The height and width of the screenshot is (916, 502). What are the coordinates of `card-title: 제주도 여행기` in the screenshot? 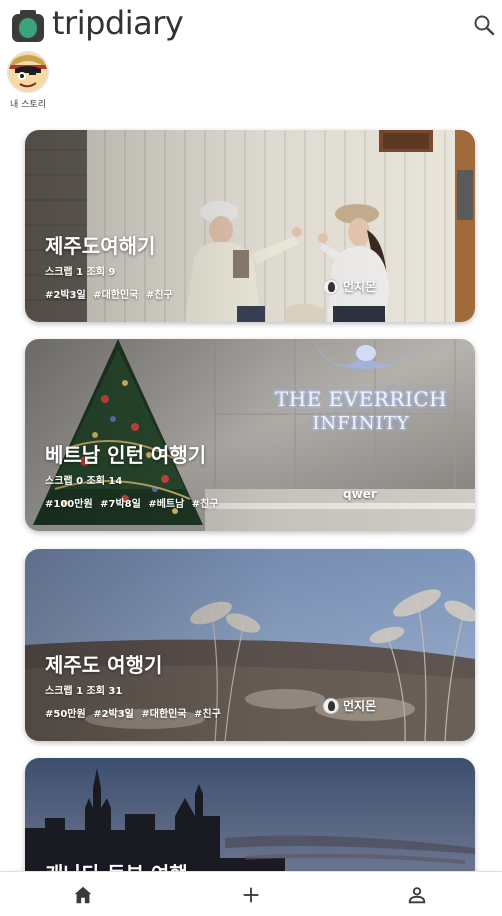 It's located at (104, 665).